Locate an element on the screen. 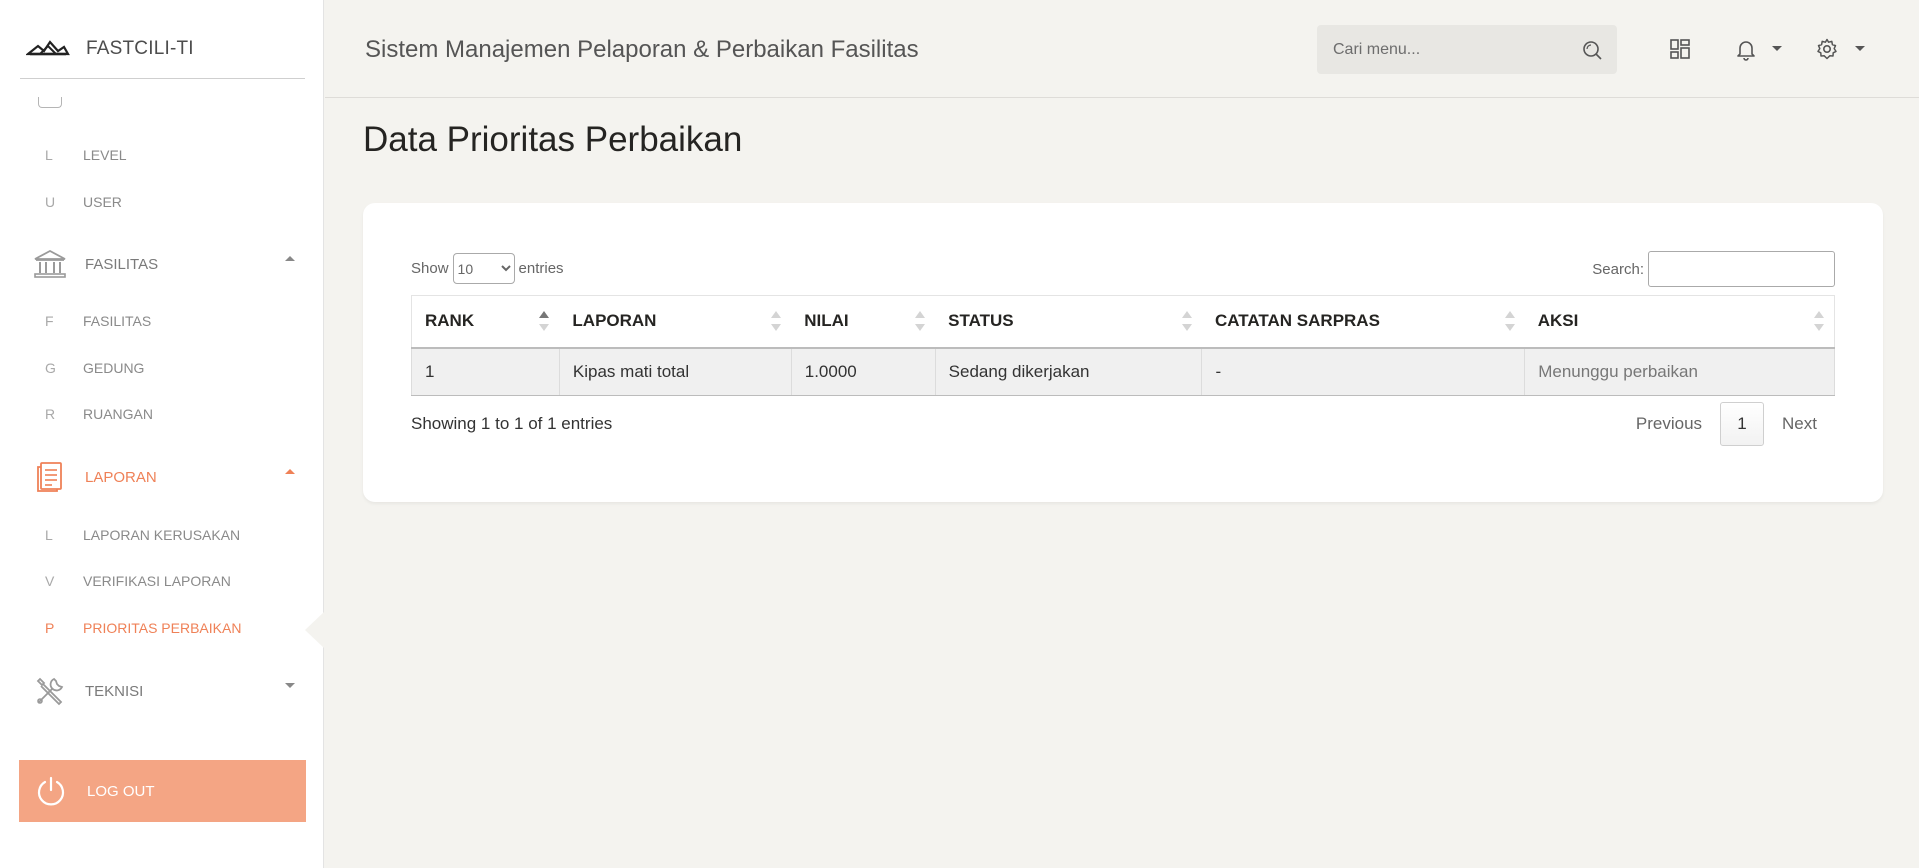 The height and width of the screenshot is (868, 1919). sidebar-group-fasilitas: FASILITAS is located at coordinates (164, 264).